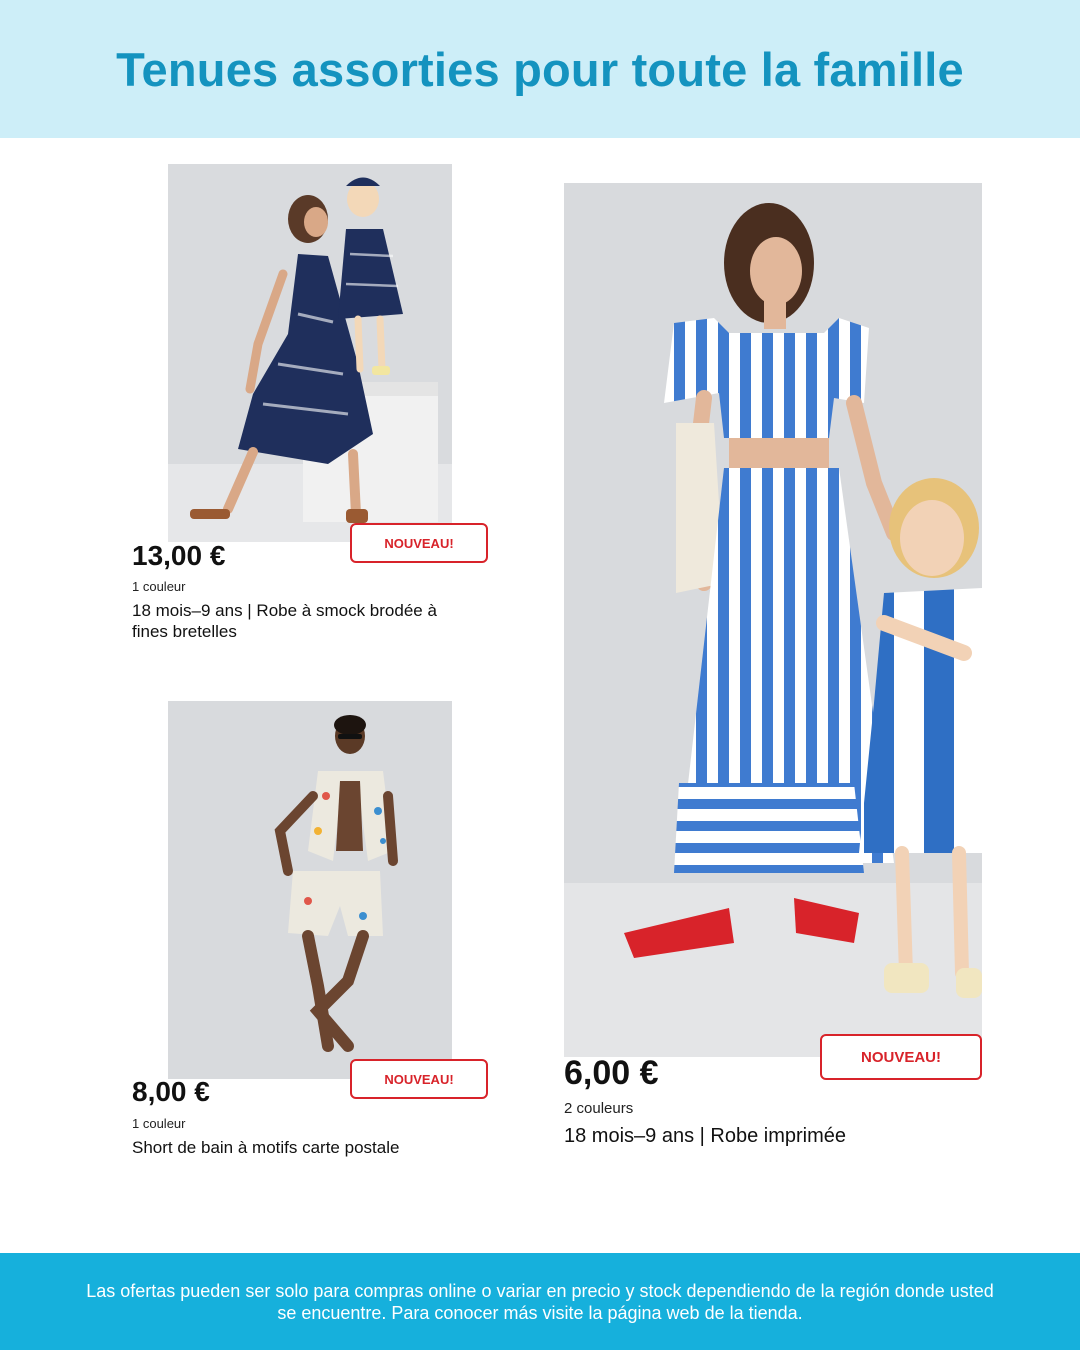 This screenshot has height=1350, width=1080. Describe the element at coordinates (171, 1091) in the screenshot. I see `product-price: 8,00 €` at that location.